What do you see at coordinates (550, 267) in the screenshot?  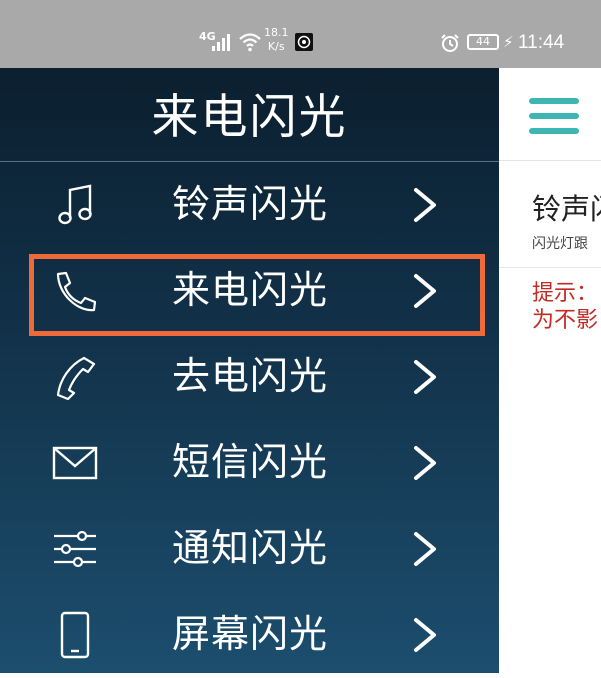 I see `card-divider` at bounding box center [550, 267].